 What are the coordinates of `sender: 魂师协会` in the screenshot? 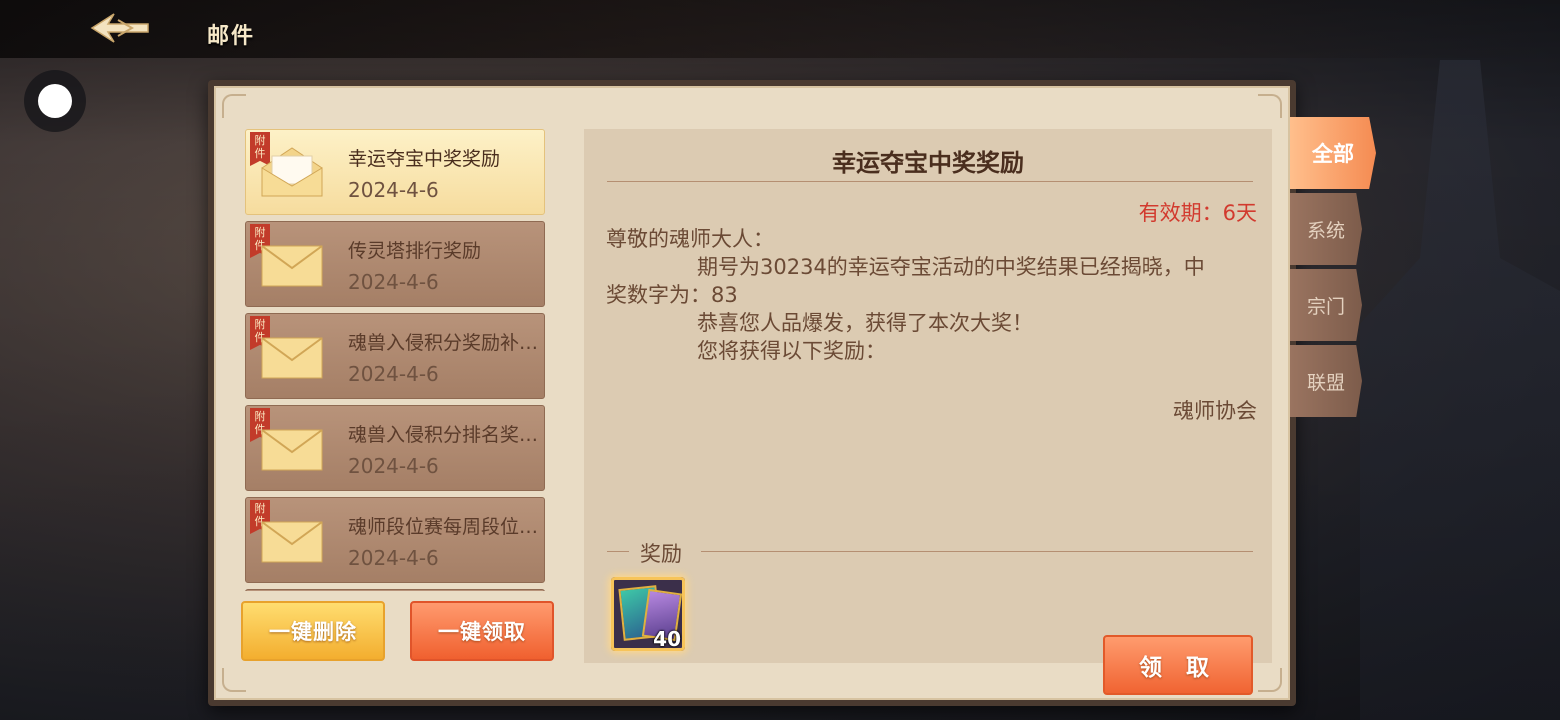 It's located at (1215, 411).